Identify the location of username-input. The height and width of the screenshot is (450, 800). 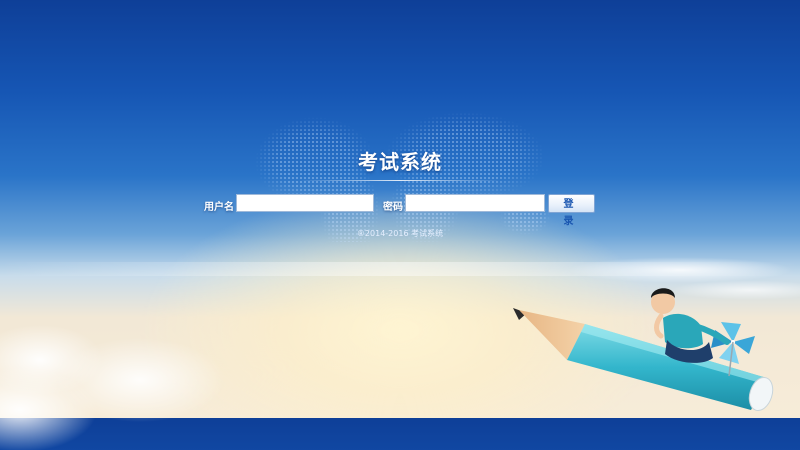
(305, 203).